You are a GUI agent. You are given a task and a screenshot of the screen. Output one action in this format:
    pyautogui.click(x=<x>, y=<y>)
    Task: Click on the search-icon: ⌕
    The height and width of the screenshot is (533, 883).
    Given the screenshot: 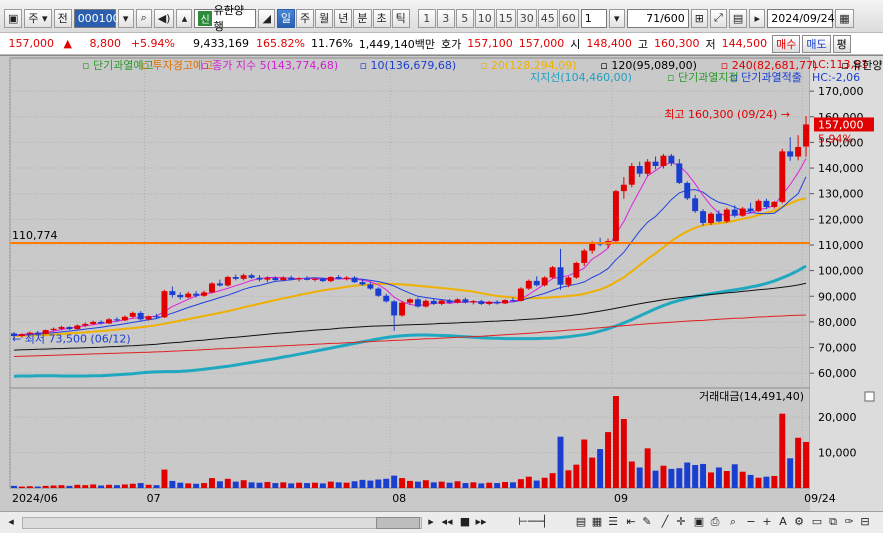 What is the action you would take?
    pyautogui.click(x=143, y=18)
    